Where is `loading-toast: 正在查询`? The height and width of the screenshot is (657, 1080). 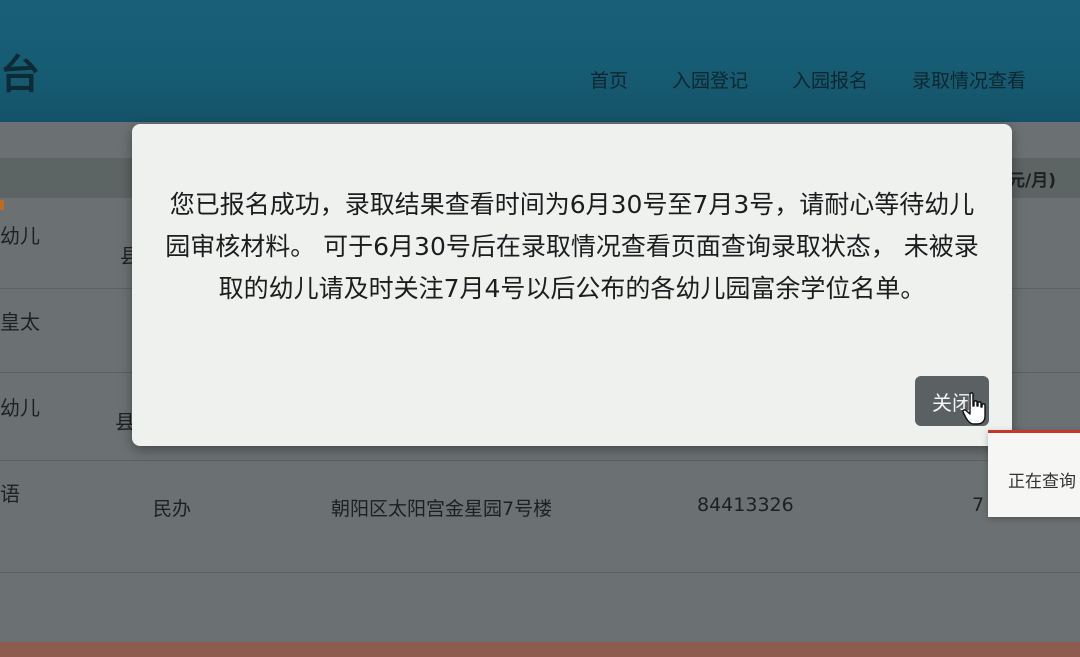
loading-toast: 正在查询 is located at coordinates (1034, 473).